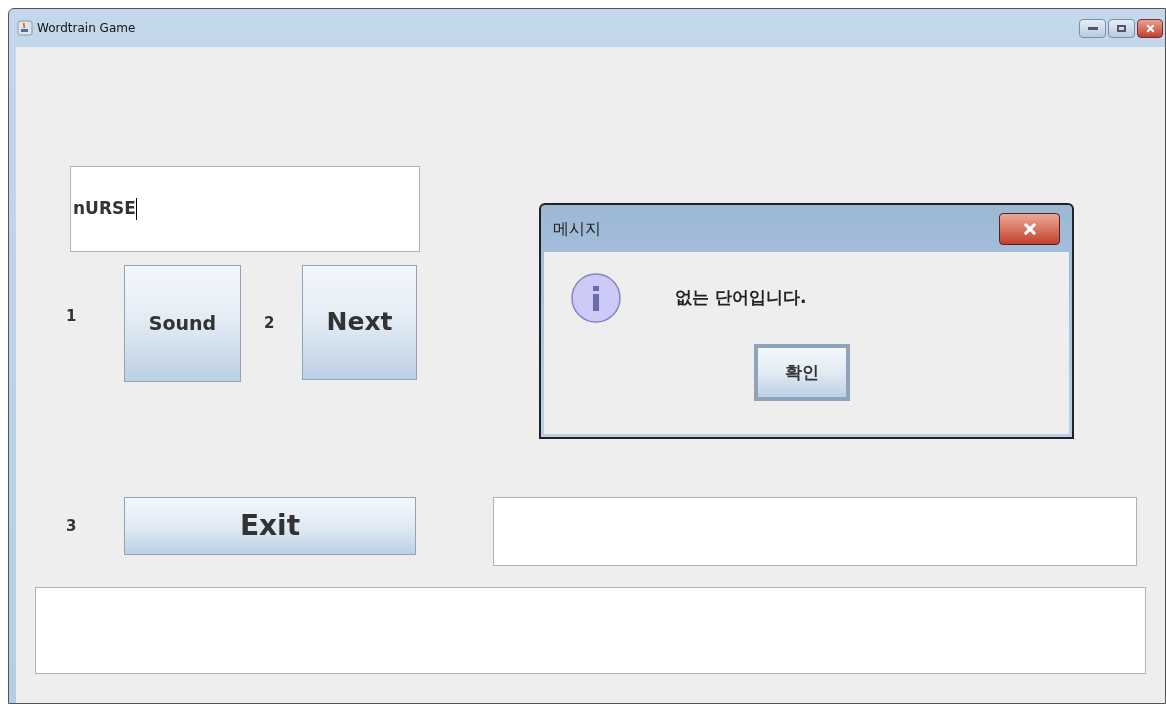 The height and width of the screenshot is (704, 1166). I want to click on sound-button: Sound, so click(182, 323).